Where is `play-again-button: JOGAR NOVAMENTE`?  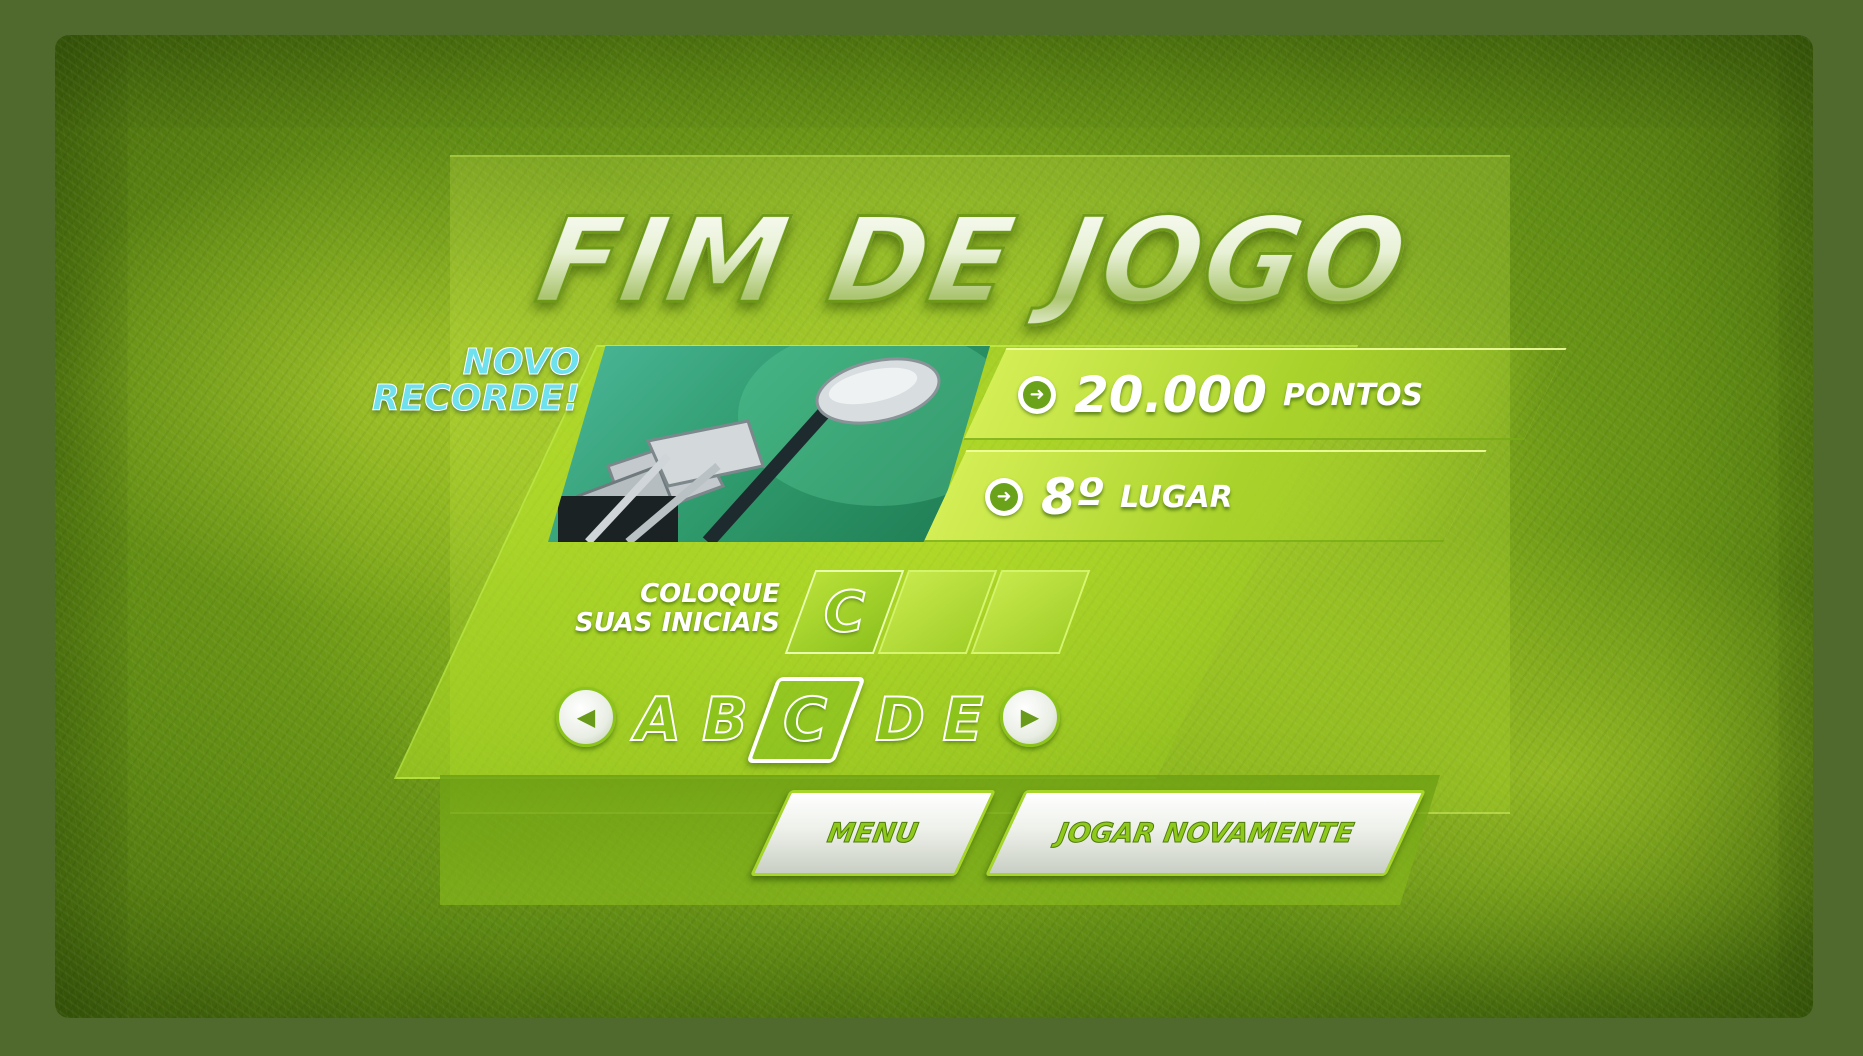
play-again-button: JOGAR NOVAMENTE is located at coordinates (1205, 833).